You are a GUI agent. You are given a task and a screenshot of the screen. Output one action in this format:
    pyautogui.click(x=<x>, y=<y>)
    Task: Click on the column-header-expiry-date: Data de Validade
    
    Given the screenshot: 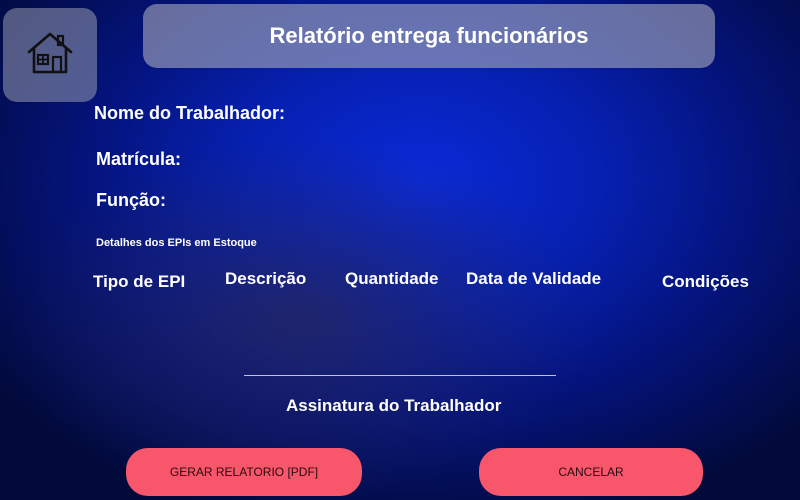 What is the action you would take?
    pyautogui.click(x=534, y=278)
    